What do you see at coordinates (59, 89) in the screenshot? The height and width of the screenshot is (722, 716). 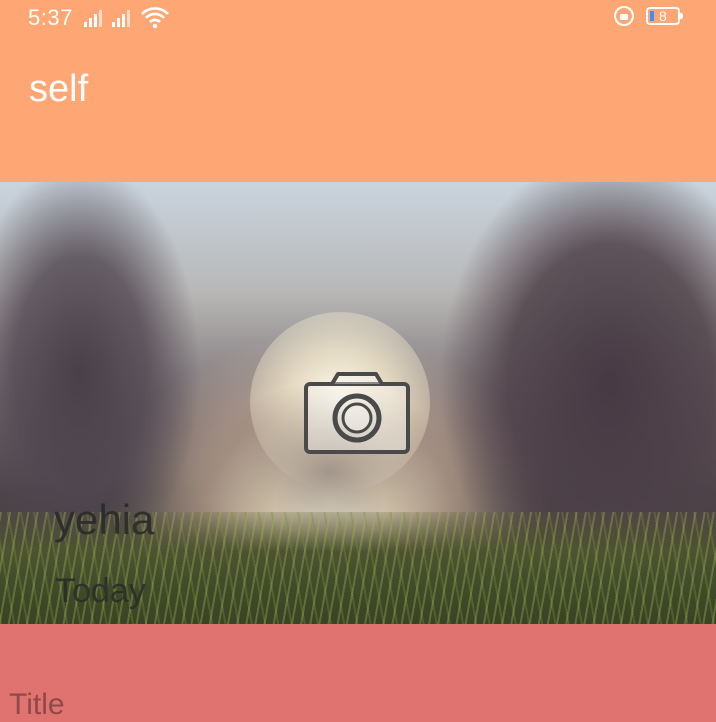 I see `app-title: self` at bounding box center [59, 89].